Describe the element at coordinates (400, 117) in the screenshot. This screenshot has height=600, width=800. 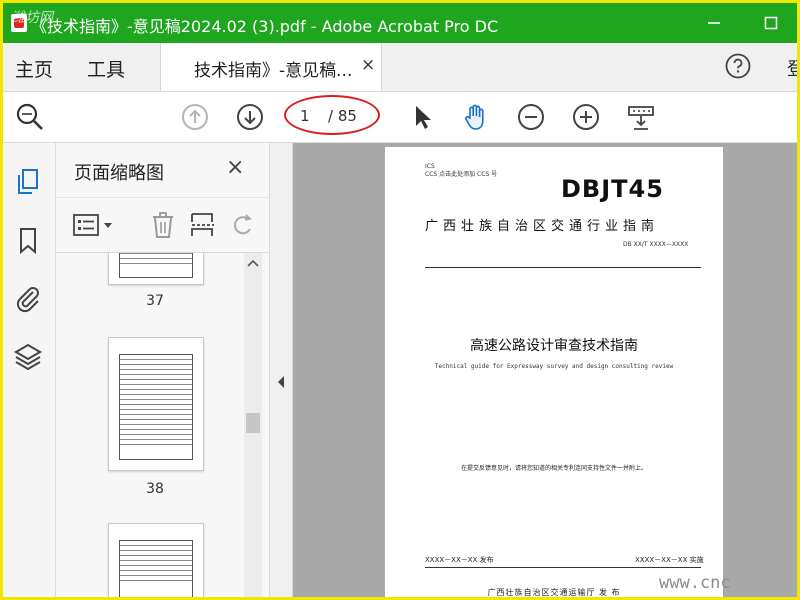
I see `toolbar: 1 / 85` at that location.